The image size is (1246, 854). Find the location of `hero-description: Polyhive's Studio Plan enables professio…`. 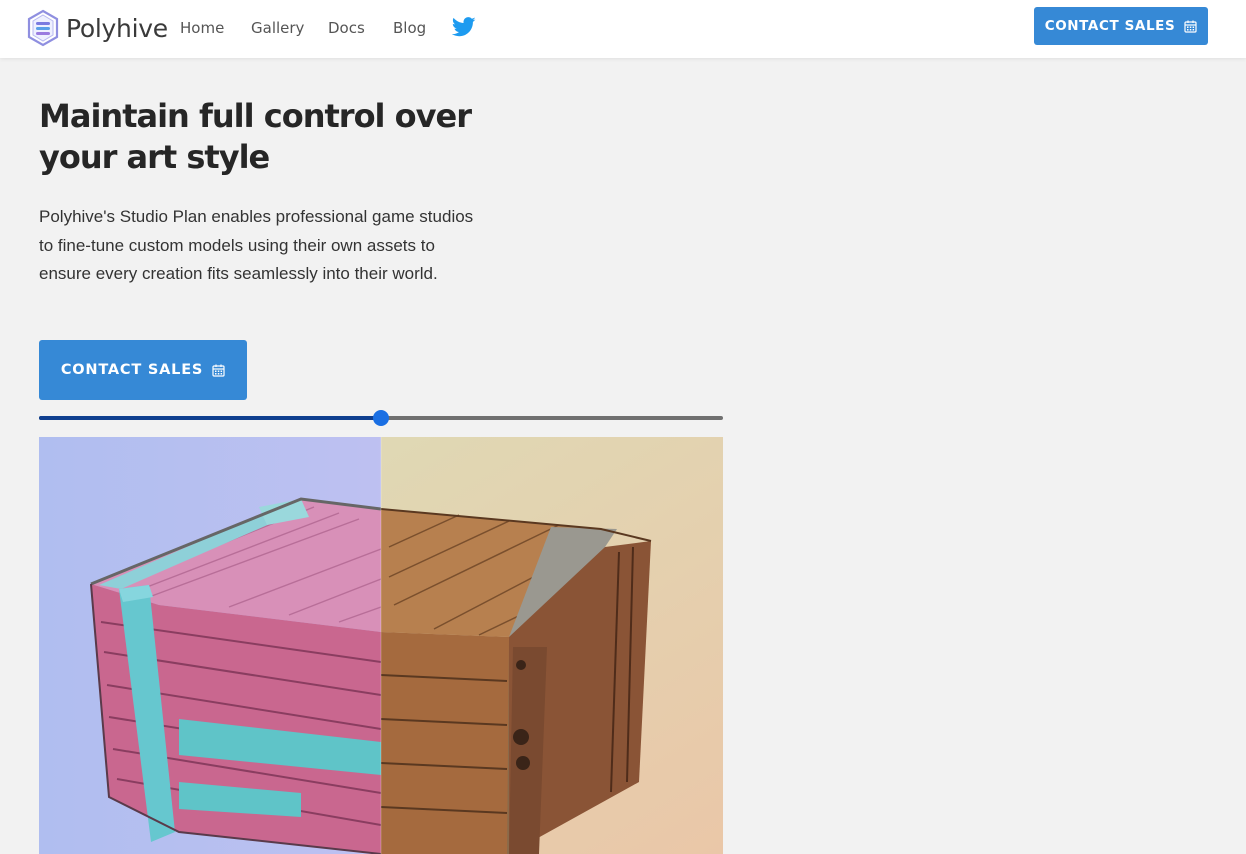

hero-description: Polyhive's Studio Plan enables professio… is located at coordinates (256, 245).